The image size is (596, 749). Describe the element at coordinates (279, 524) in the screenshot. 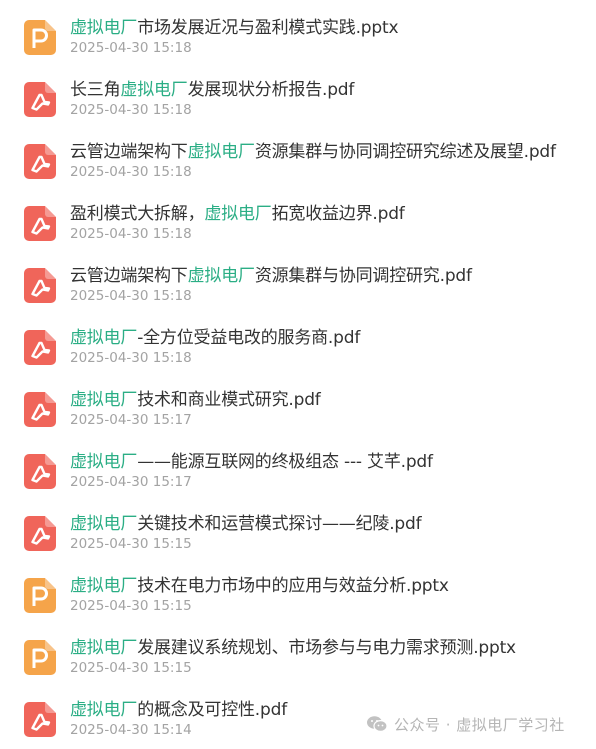

I see `file-name-suffix: 关键技术和运营模式探讨——纪陵.pdf` at that location.